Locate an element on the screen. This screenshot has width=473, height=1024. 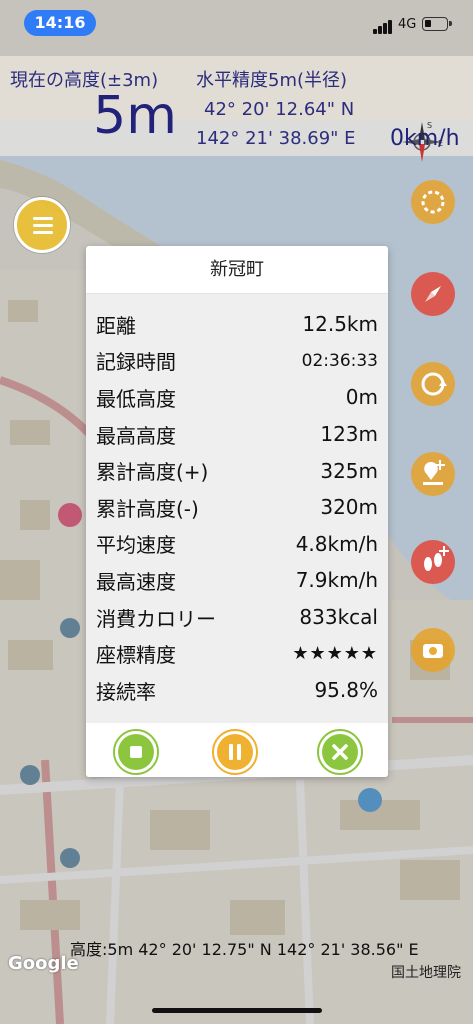
compass-button is located at coordinates (433, 294).